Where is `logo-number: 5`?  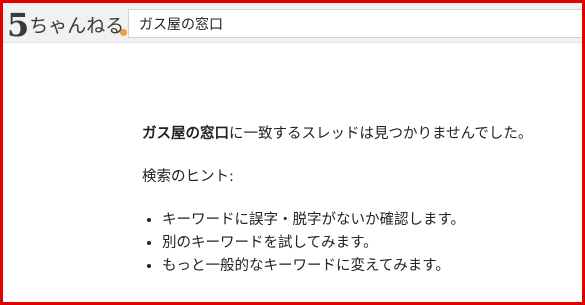
logo-number: 5 is located at coordinates (18, 25).